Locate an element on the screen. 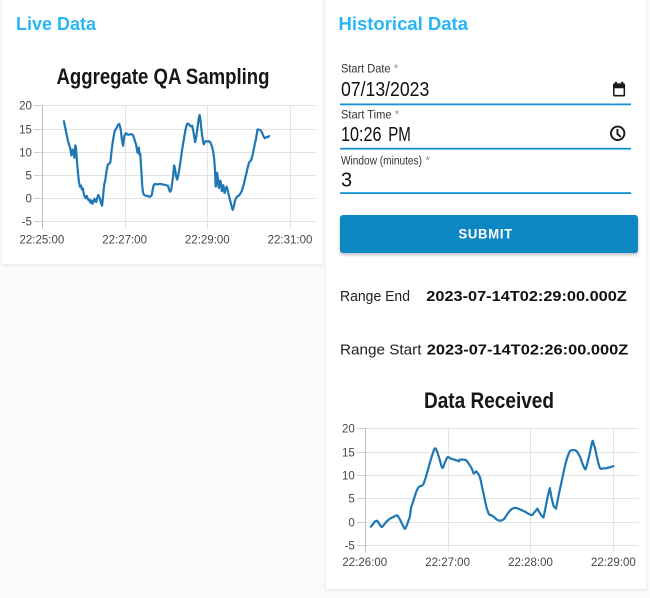 The width and height of the screenshot is (650, 598). svg-text: 22:25:00 is located at coordinates (42, 240).